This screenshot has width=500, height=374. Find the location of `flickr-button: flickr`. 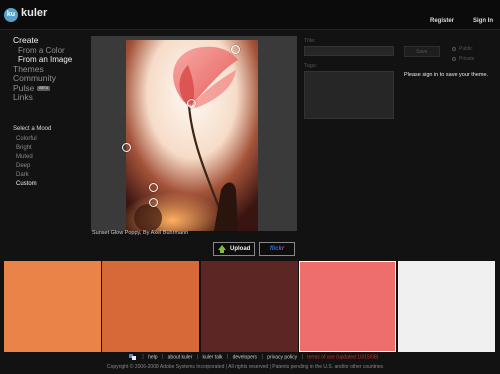

flickr-button: flickr is located at coordinates (277, 249).